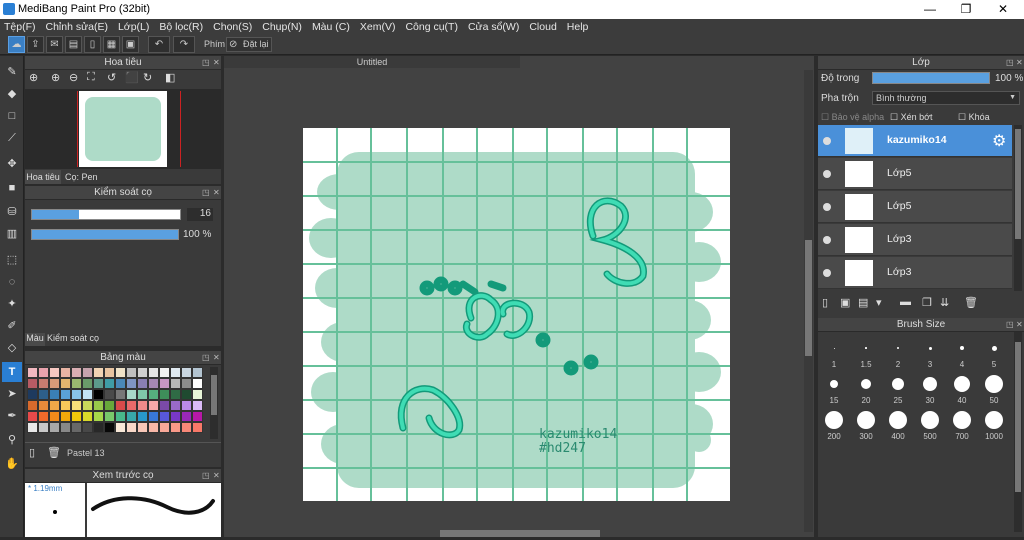 Image resolution: width=1024 pixels, height=540 pixels. Describe the element at coordinates (92, 44) in the screenshot. I see `page-icon: ▯` at that location.